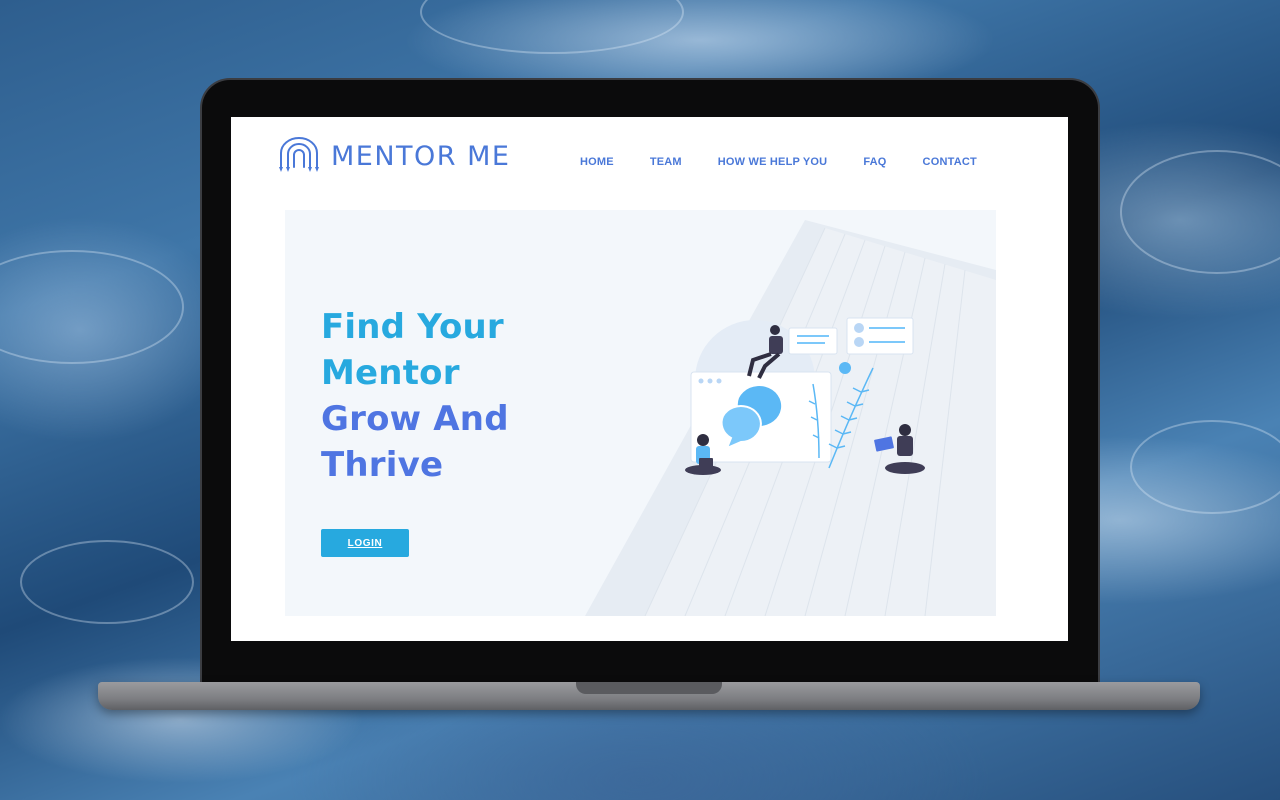  I want to click on hero-title-line: Find Your, so click(412, 327).